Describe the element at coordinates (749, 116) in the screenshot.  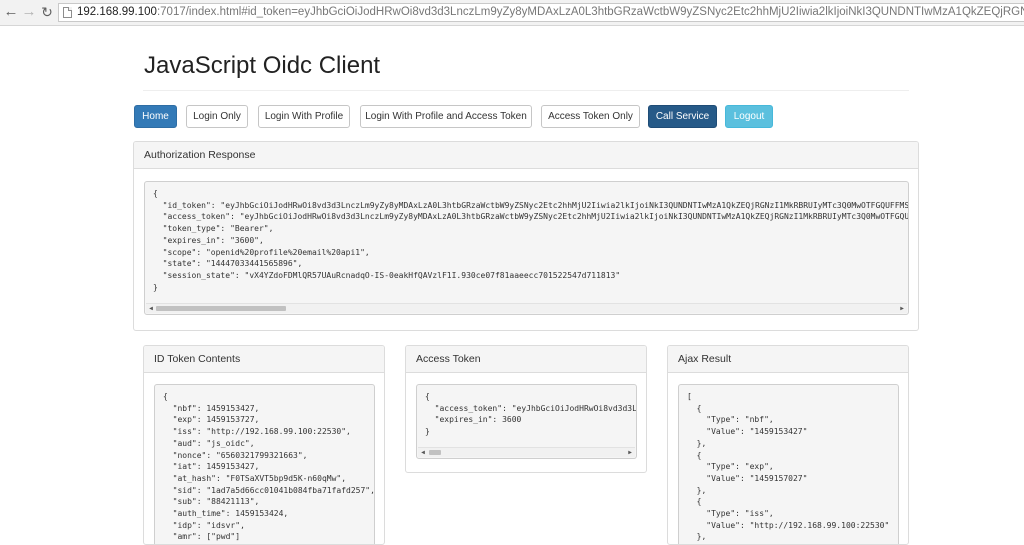
I see `logout-button: Logout` at that location.